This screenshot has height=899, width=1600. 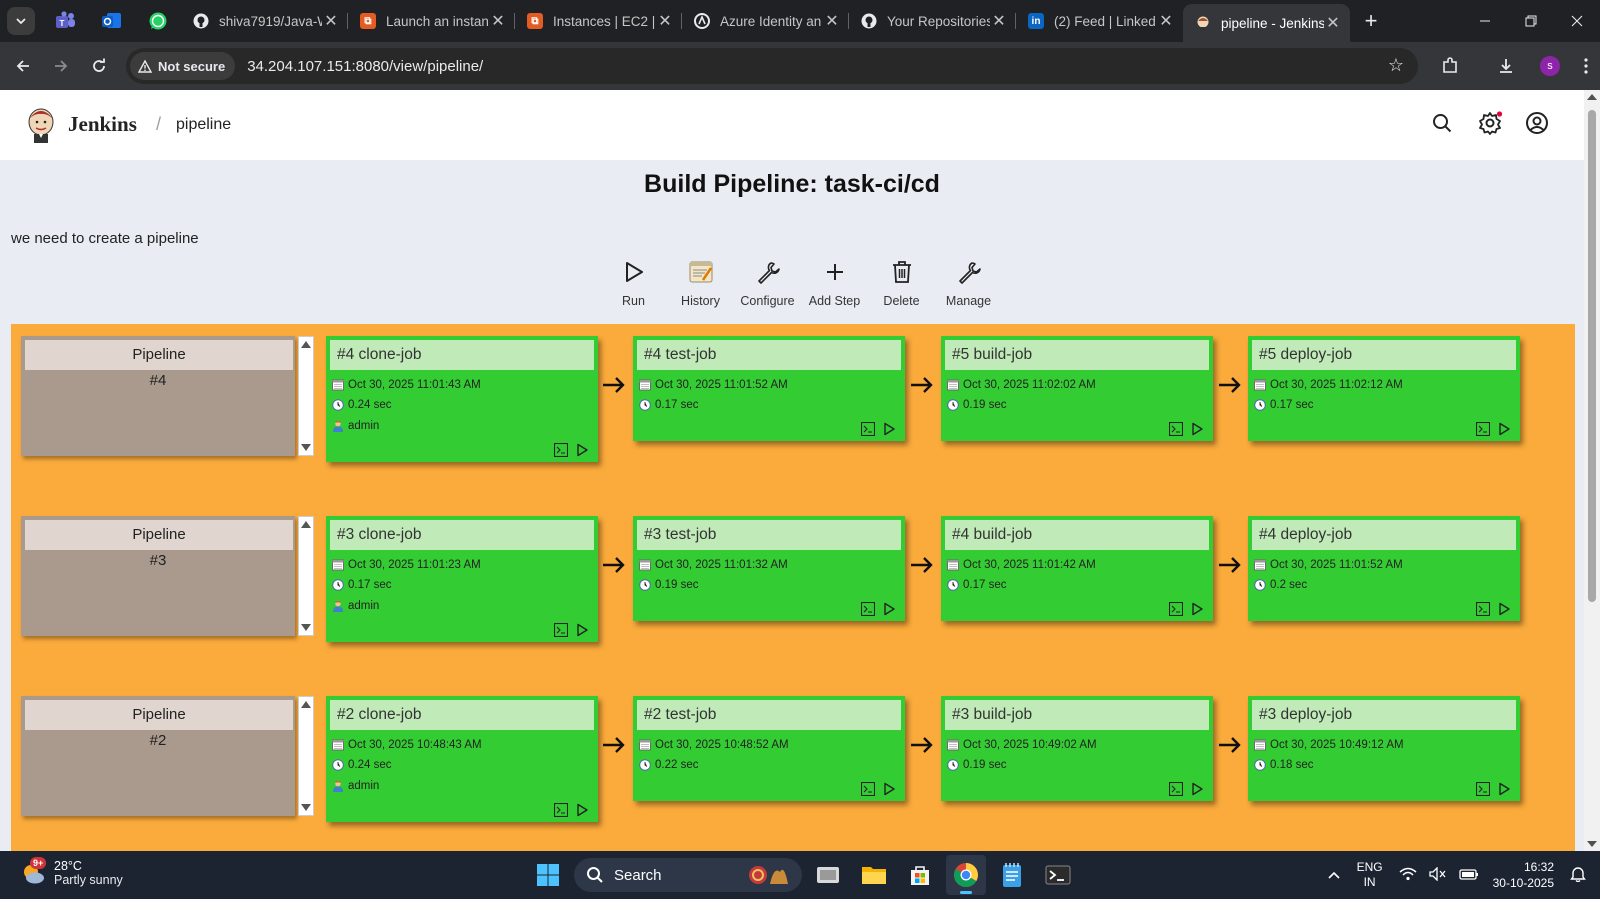 What do you see at coordinates (920, 875) in the screenshot?
I see `microsoft-store-button` at bounding box center [920, 875].